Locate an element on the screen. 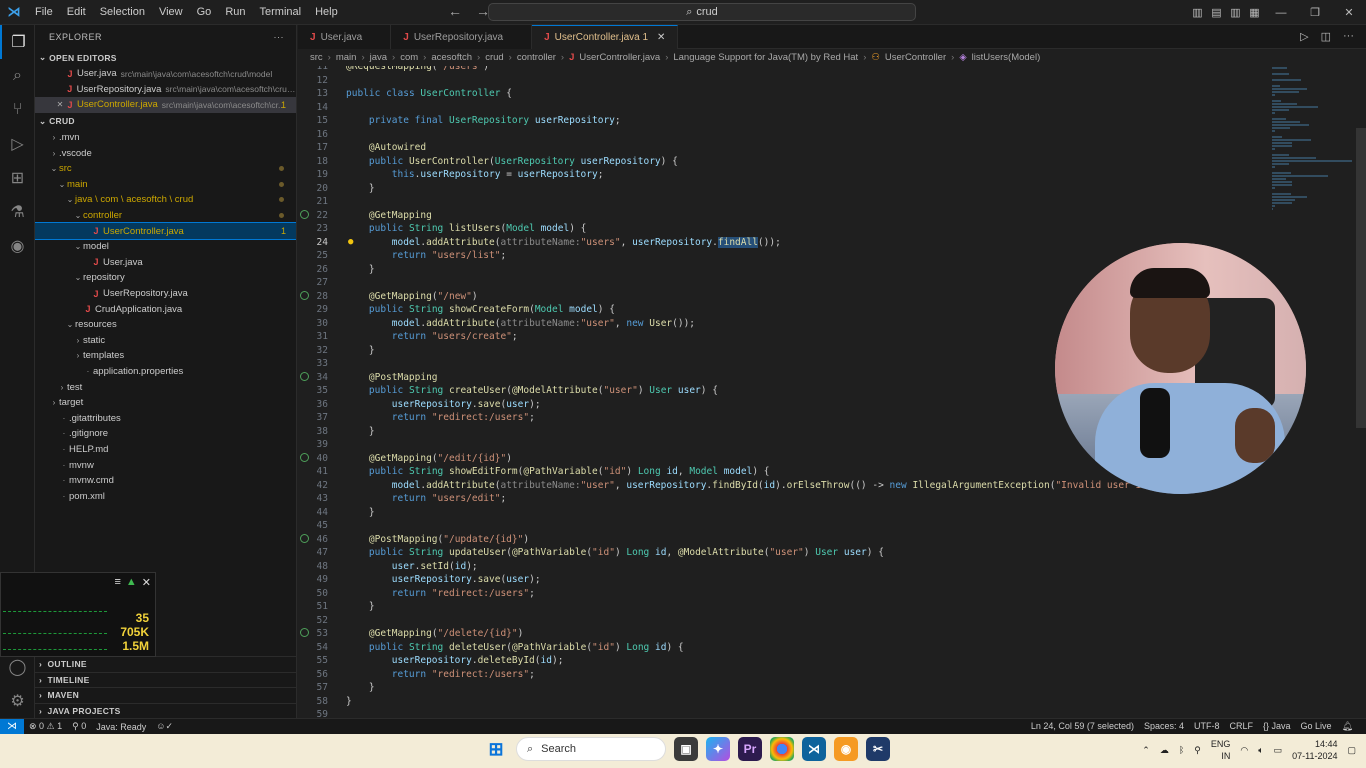  manage-gear-icon: ⚙ is located at coordinates (17, 701).